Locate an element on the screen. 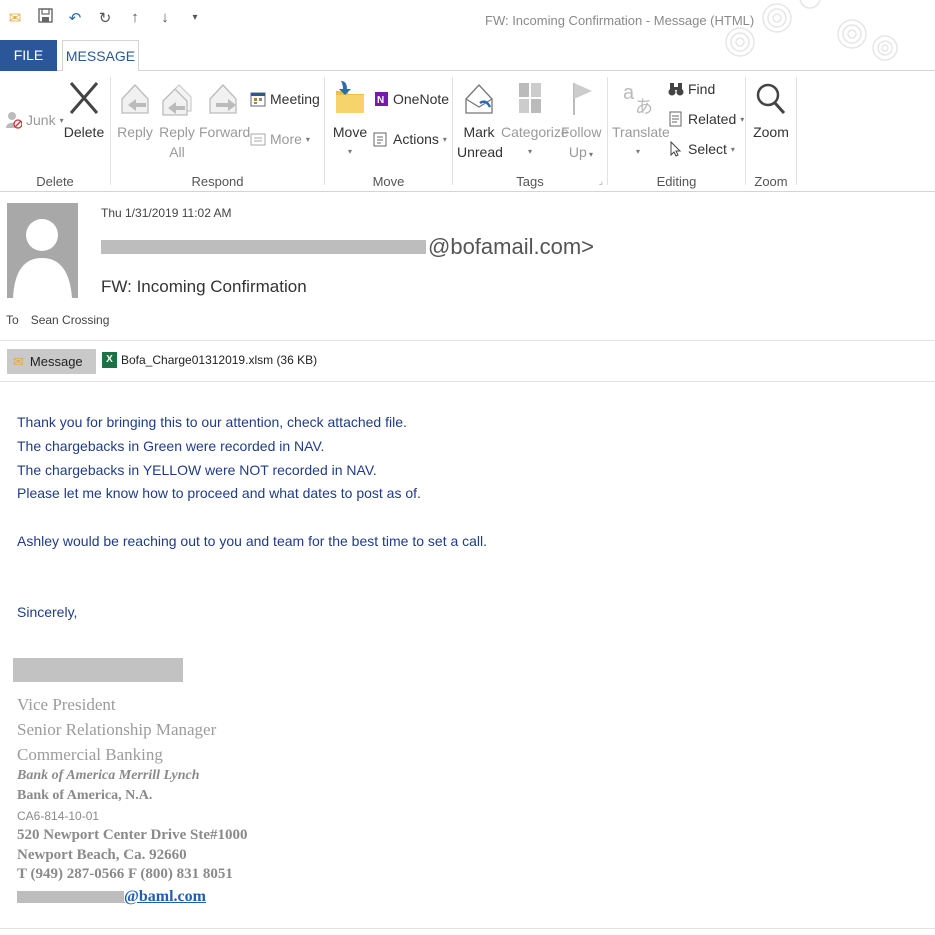 This screenshot has height=935, width=935. categorize-button: Categorize ▾ is located at coordinates (530, 120).